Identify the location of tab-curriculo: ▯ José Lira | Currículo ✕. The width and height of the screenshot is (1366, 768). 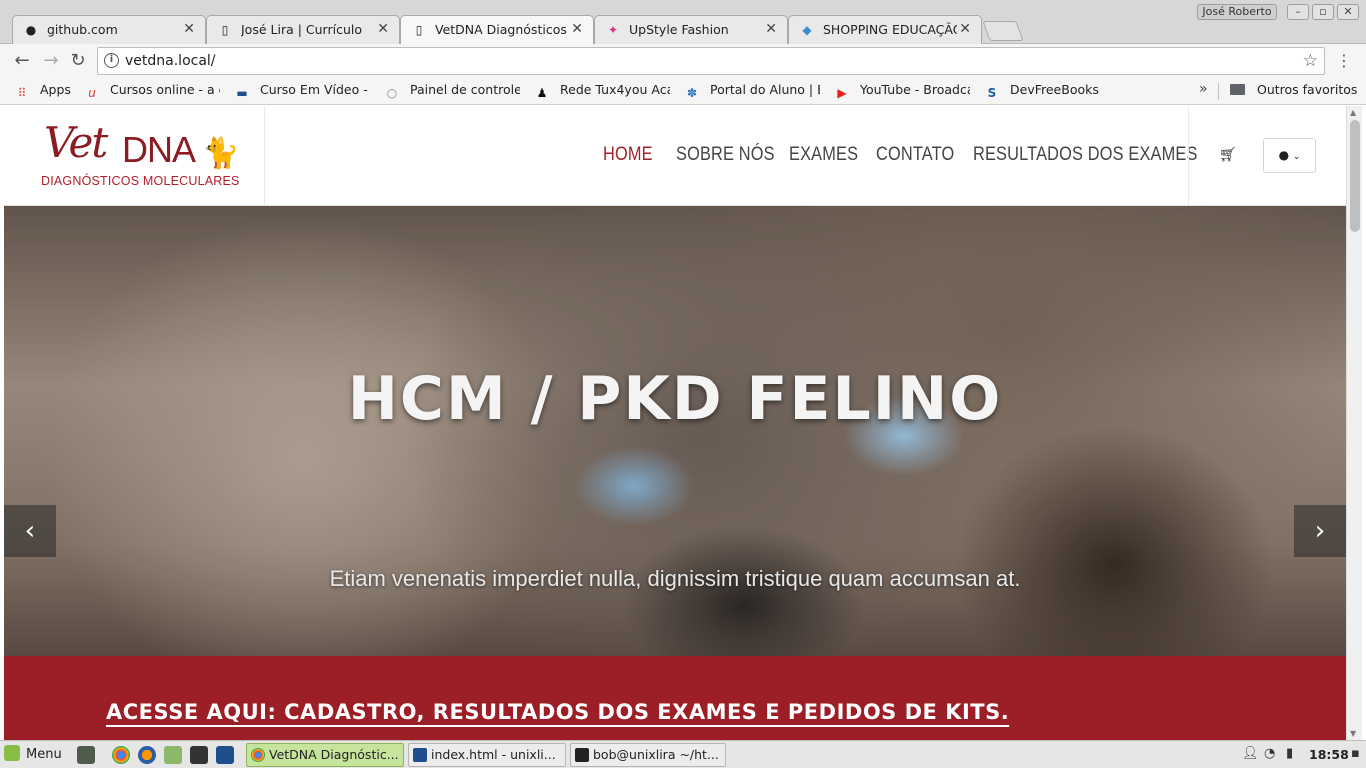
(303, 29).